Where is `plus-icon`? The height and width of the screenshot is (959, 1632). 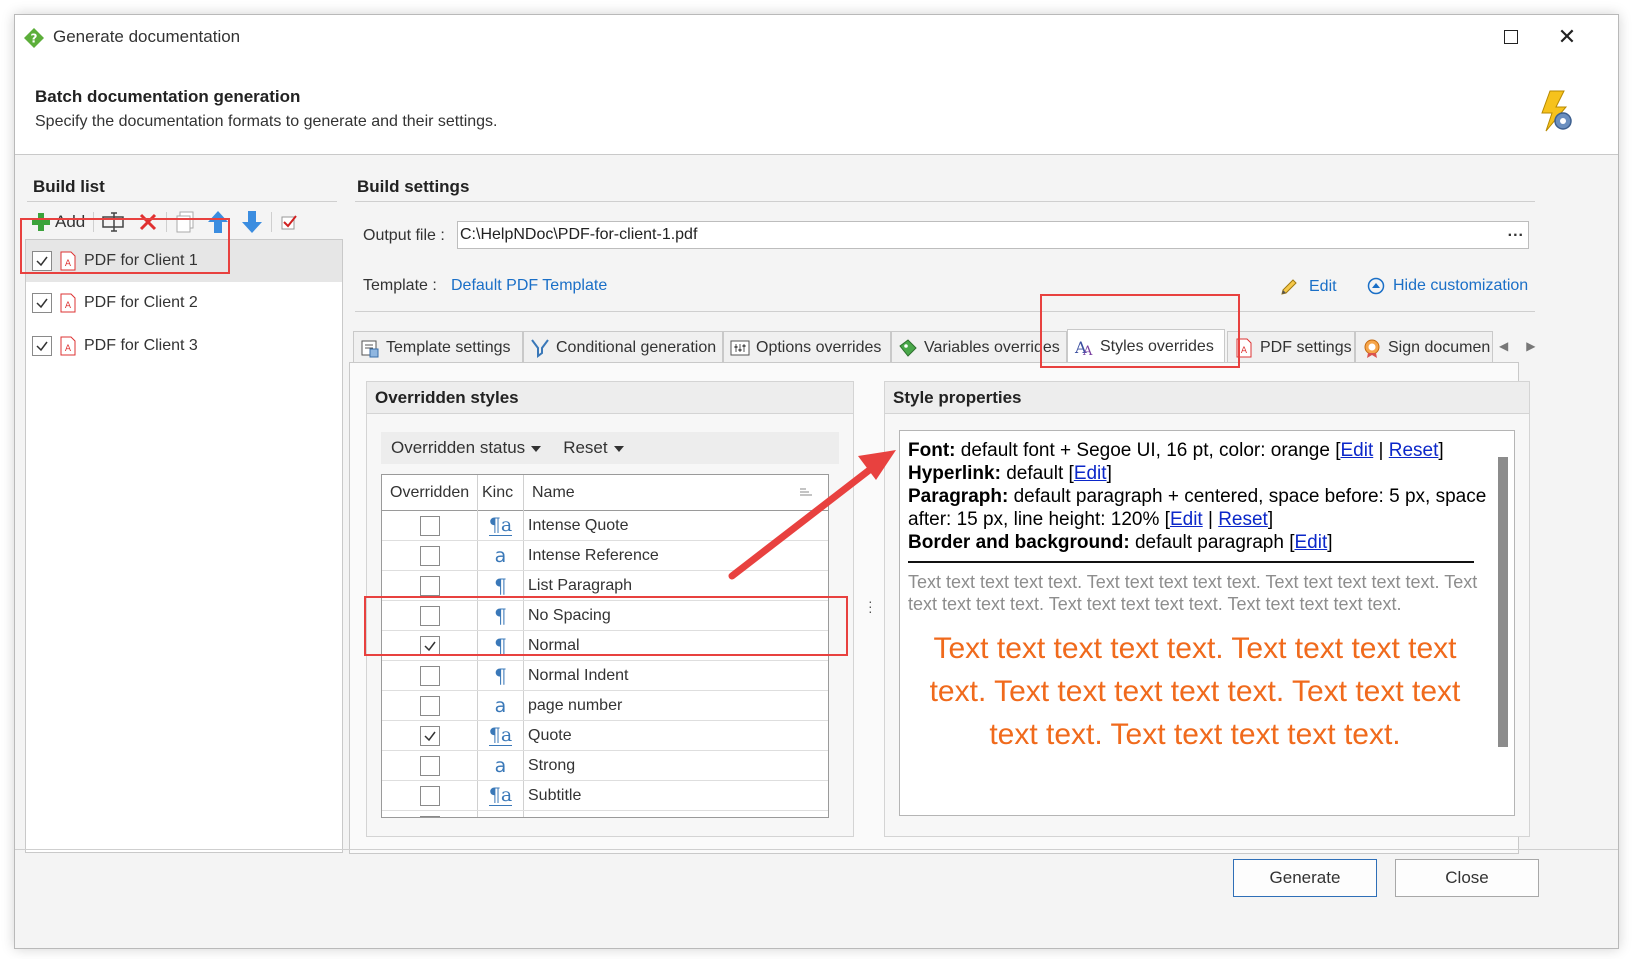 plus-icon is located at coordinates (41, 222).